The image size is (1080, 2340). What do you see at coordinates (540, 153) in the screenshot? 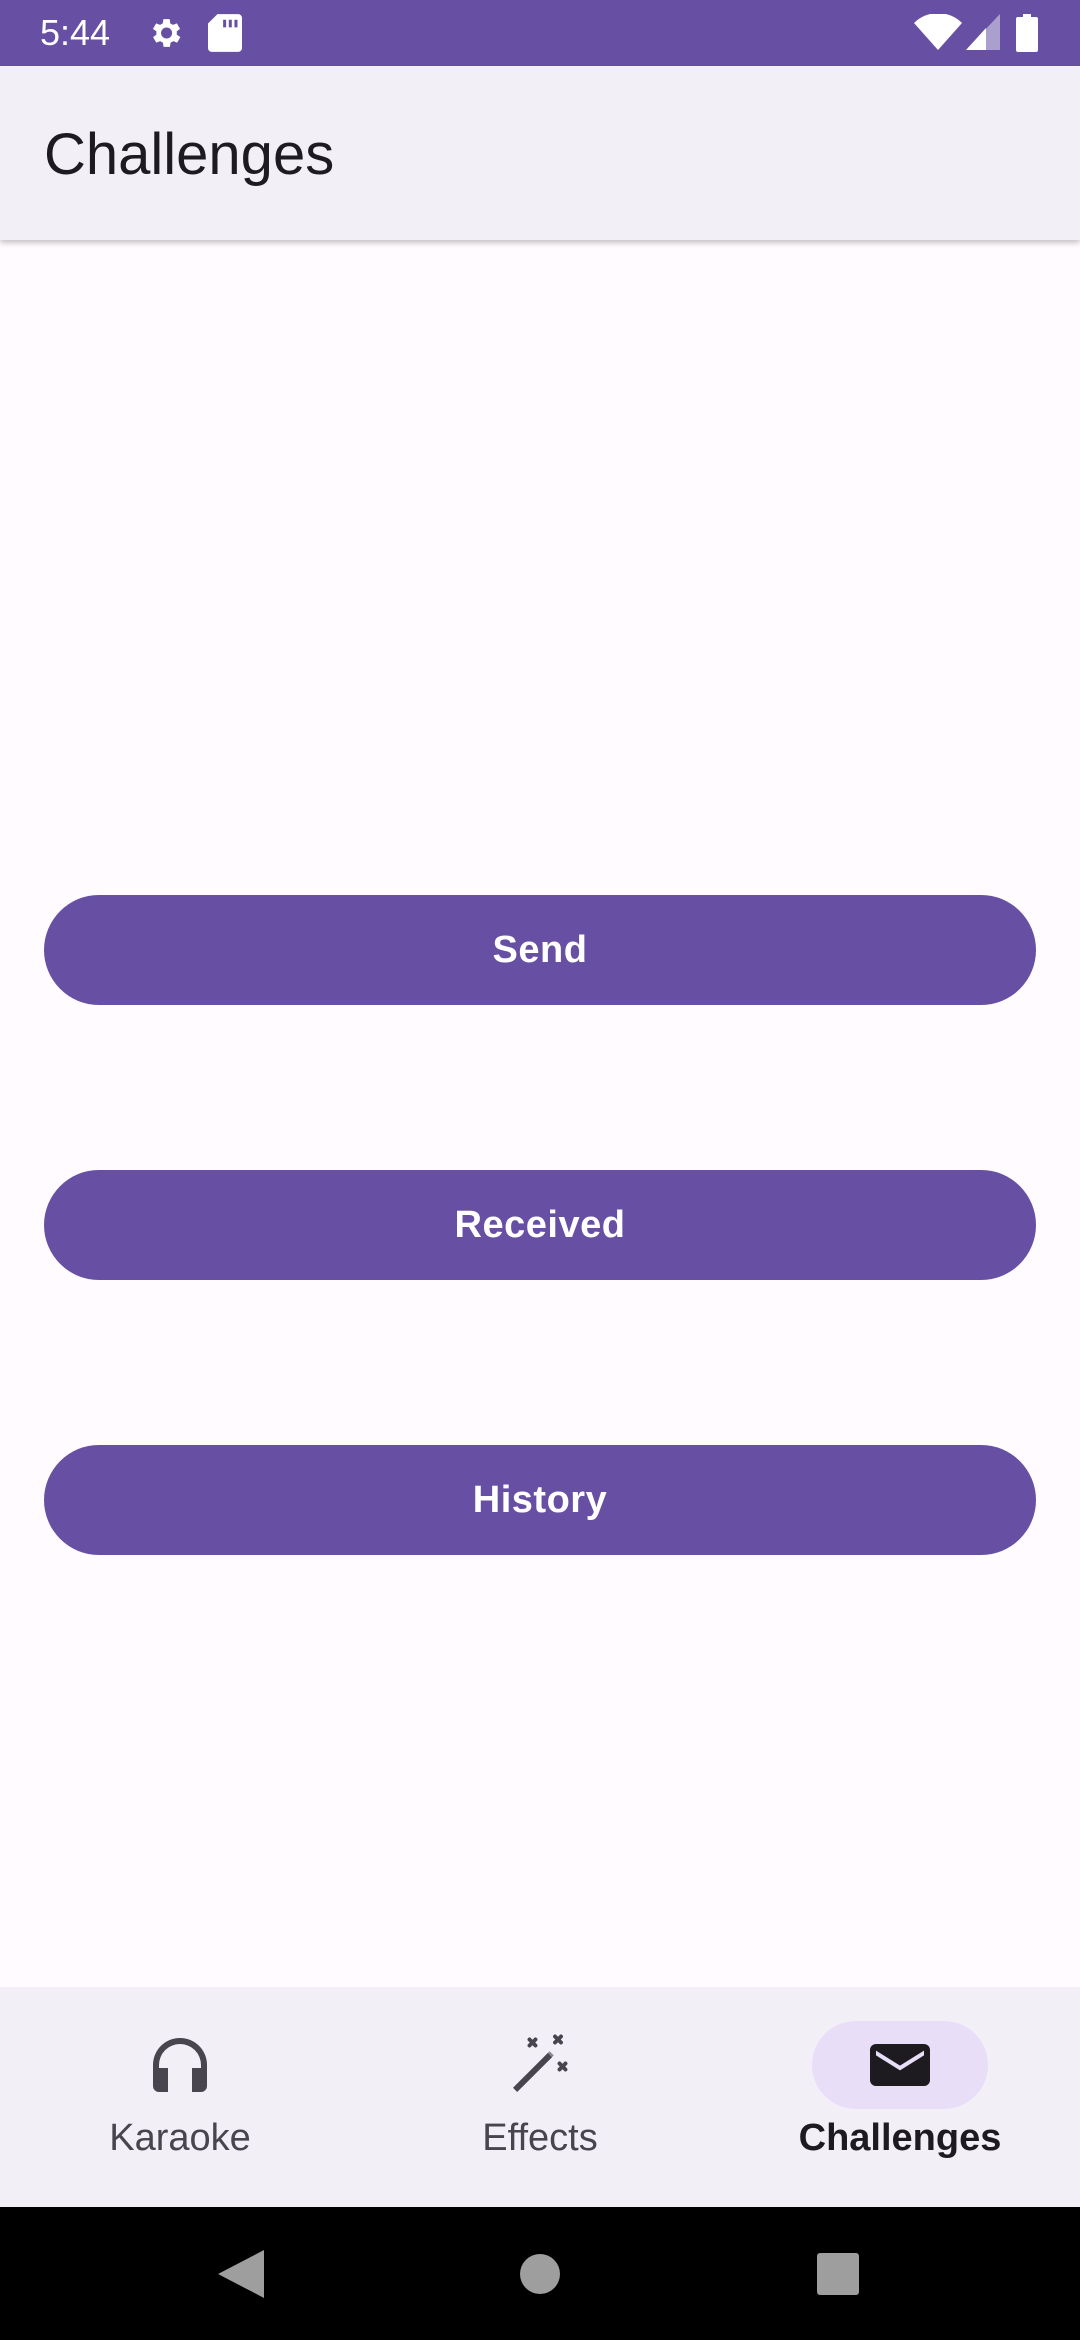
I see `top-app-bar: Challenges` at bounding box center [540, 153].